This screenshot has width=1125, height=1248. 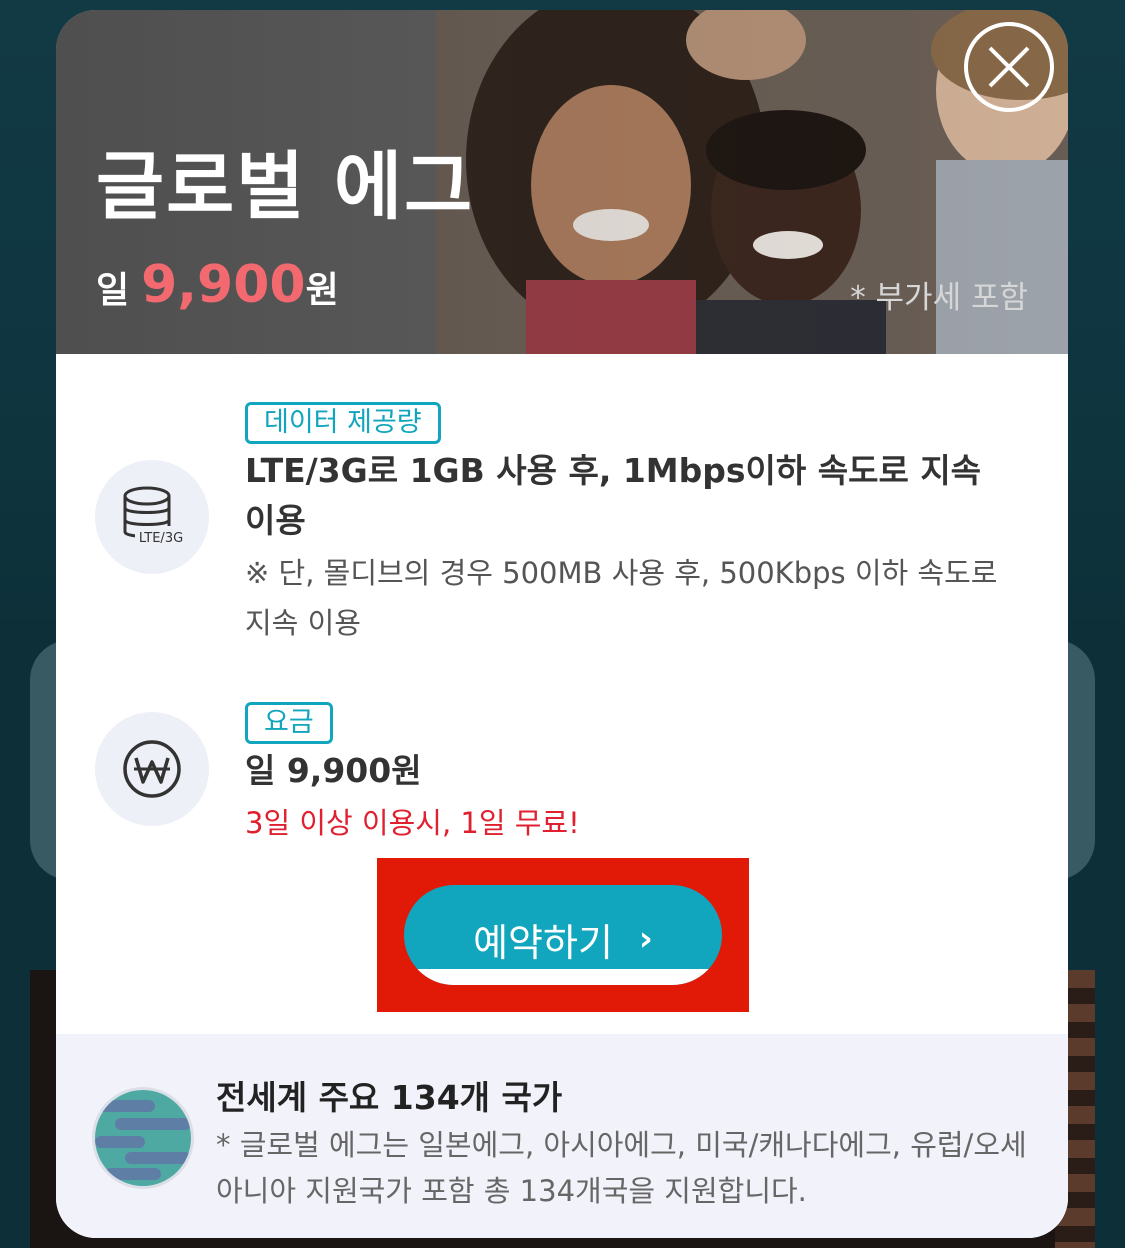 I want to click on chevron-right-icon: ›, so click(x=645, y=939).